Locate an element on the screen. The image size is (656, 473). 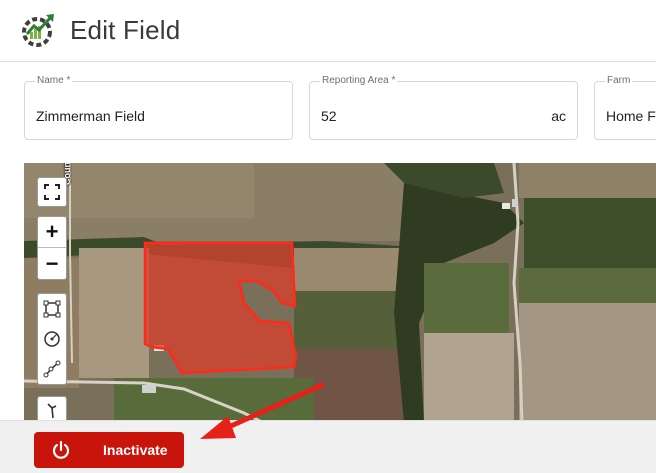
draw-line-button is located at coordinates (52, 369).